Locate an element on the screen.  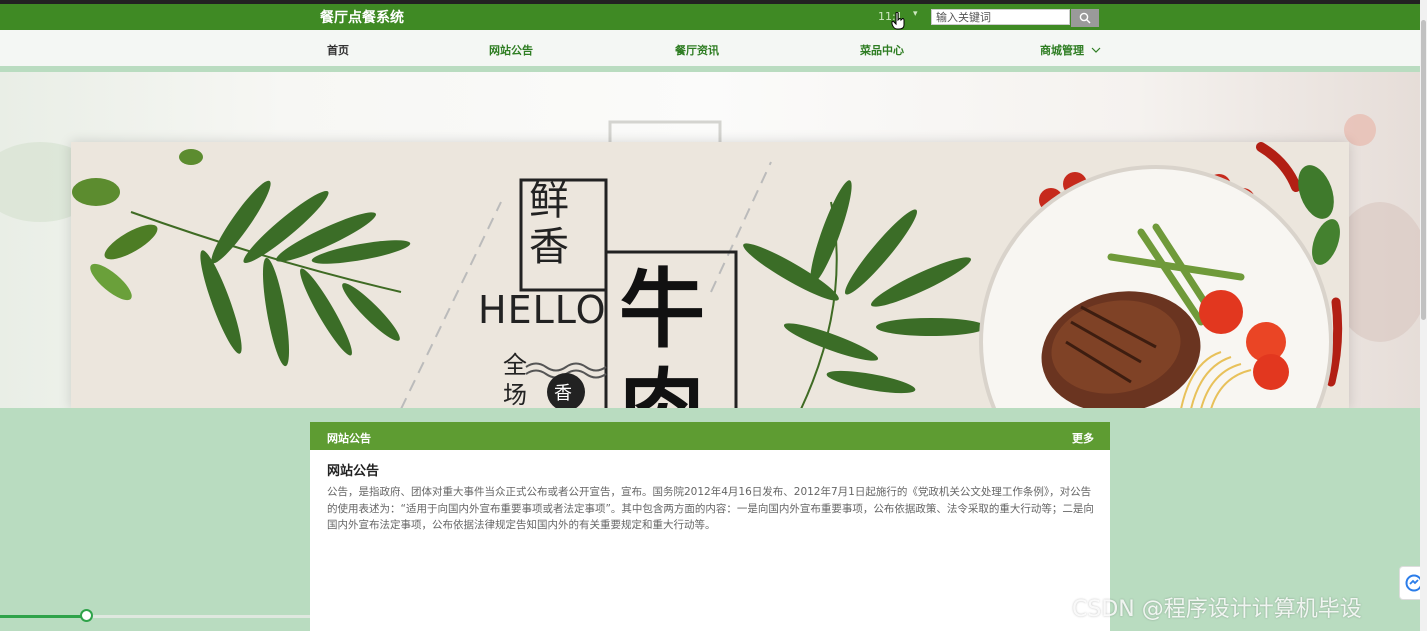
banner-small-vertical: 全 场 is located at coordinates (515, 379).